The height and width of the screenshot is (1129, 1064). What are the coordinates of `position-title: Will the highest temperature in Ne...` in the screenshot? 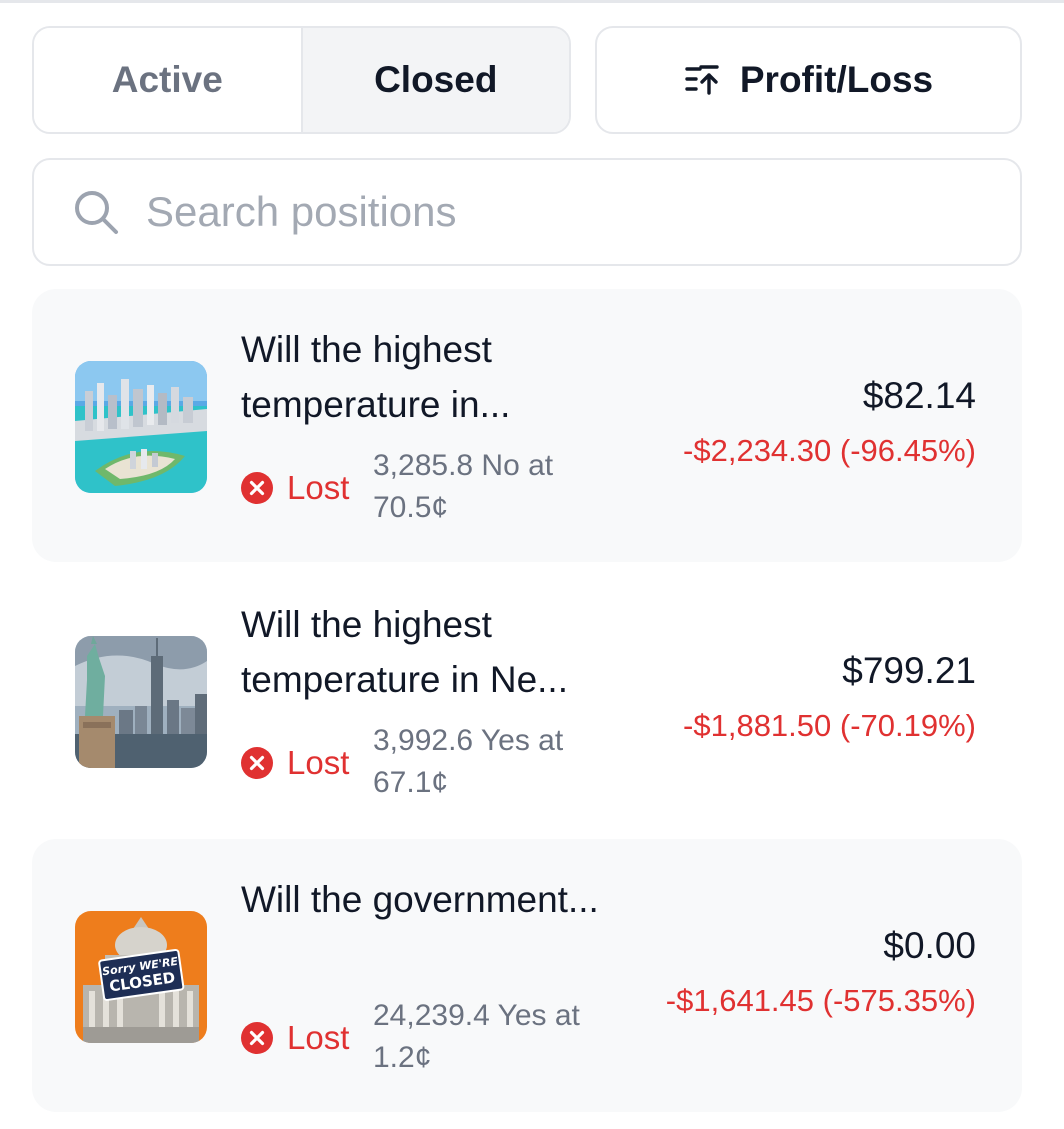 It's located at (404, 652).